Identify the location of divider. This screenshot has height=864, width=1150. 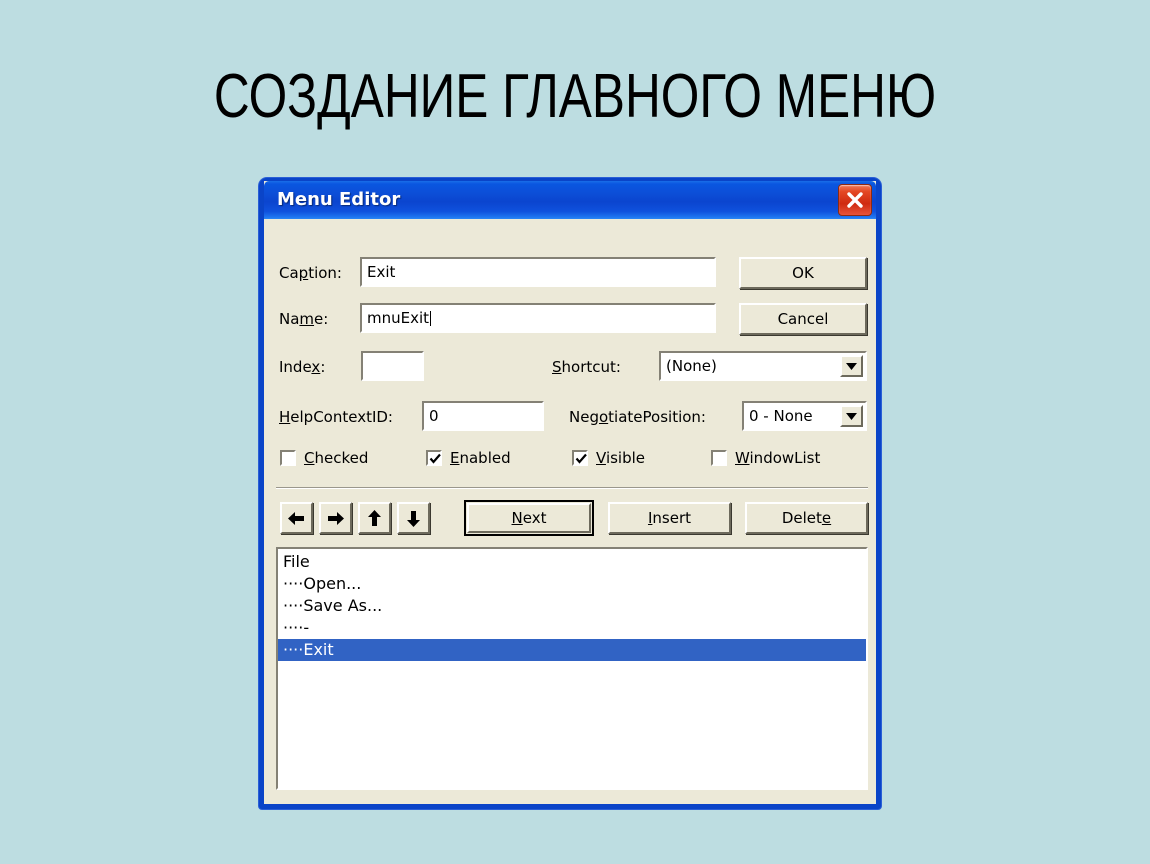
(572, 488).